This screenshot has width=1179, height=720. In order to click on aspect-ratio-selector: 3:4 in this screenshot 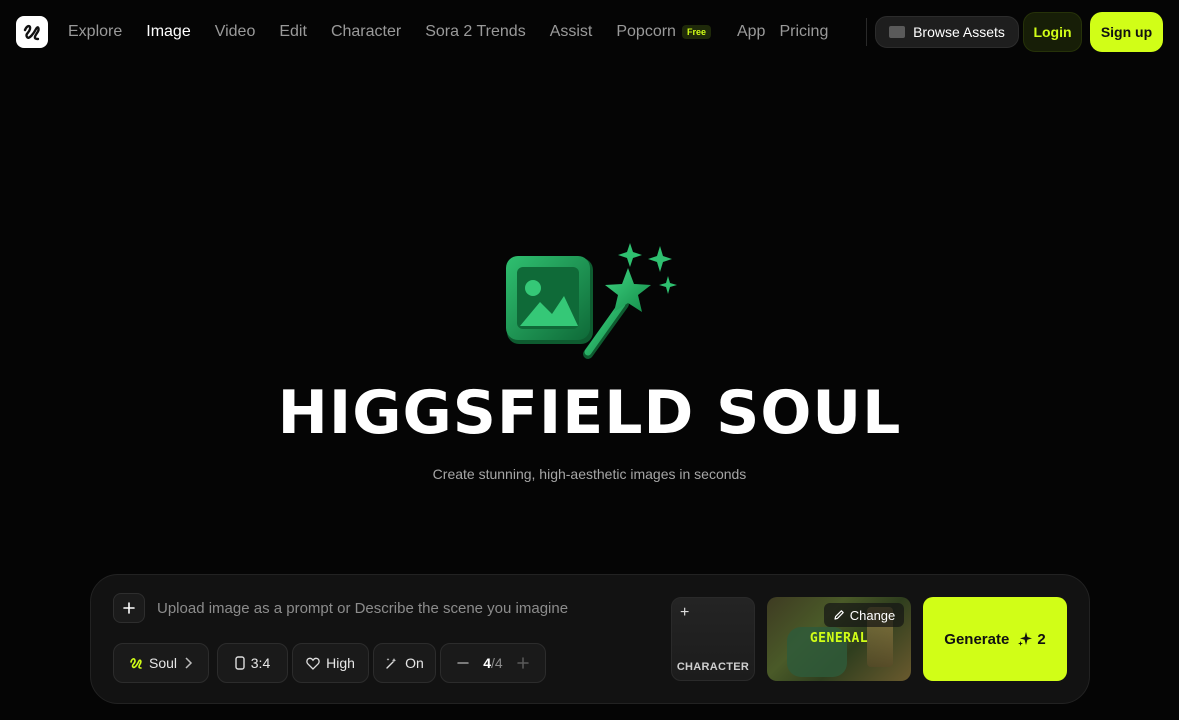, I will do `click(252, 663)`.